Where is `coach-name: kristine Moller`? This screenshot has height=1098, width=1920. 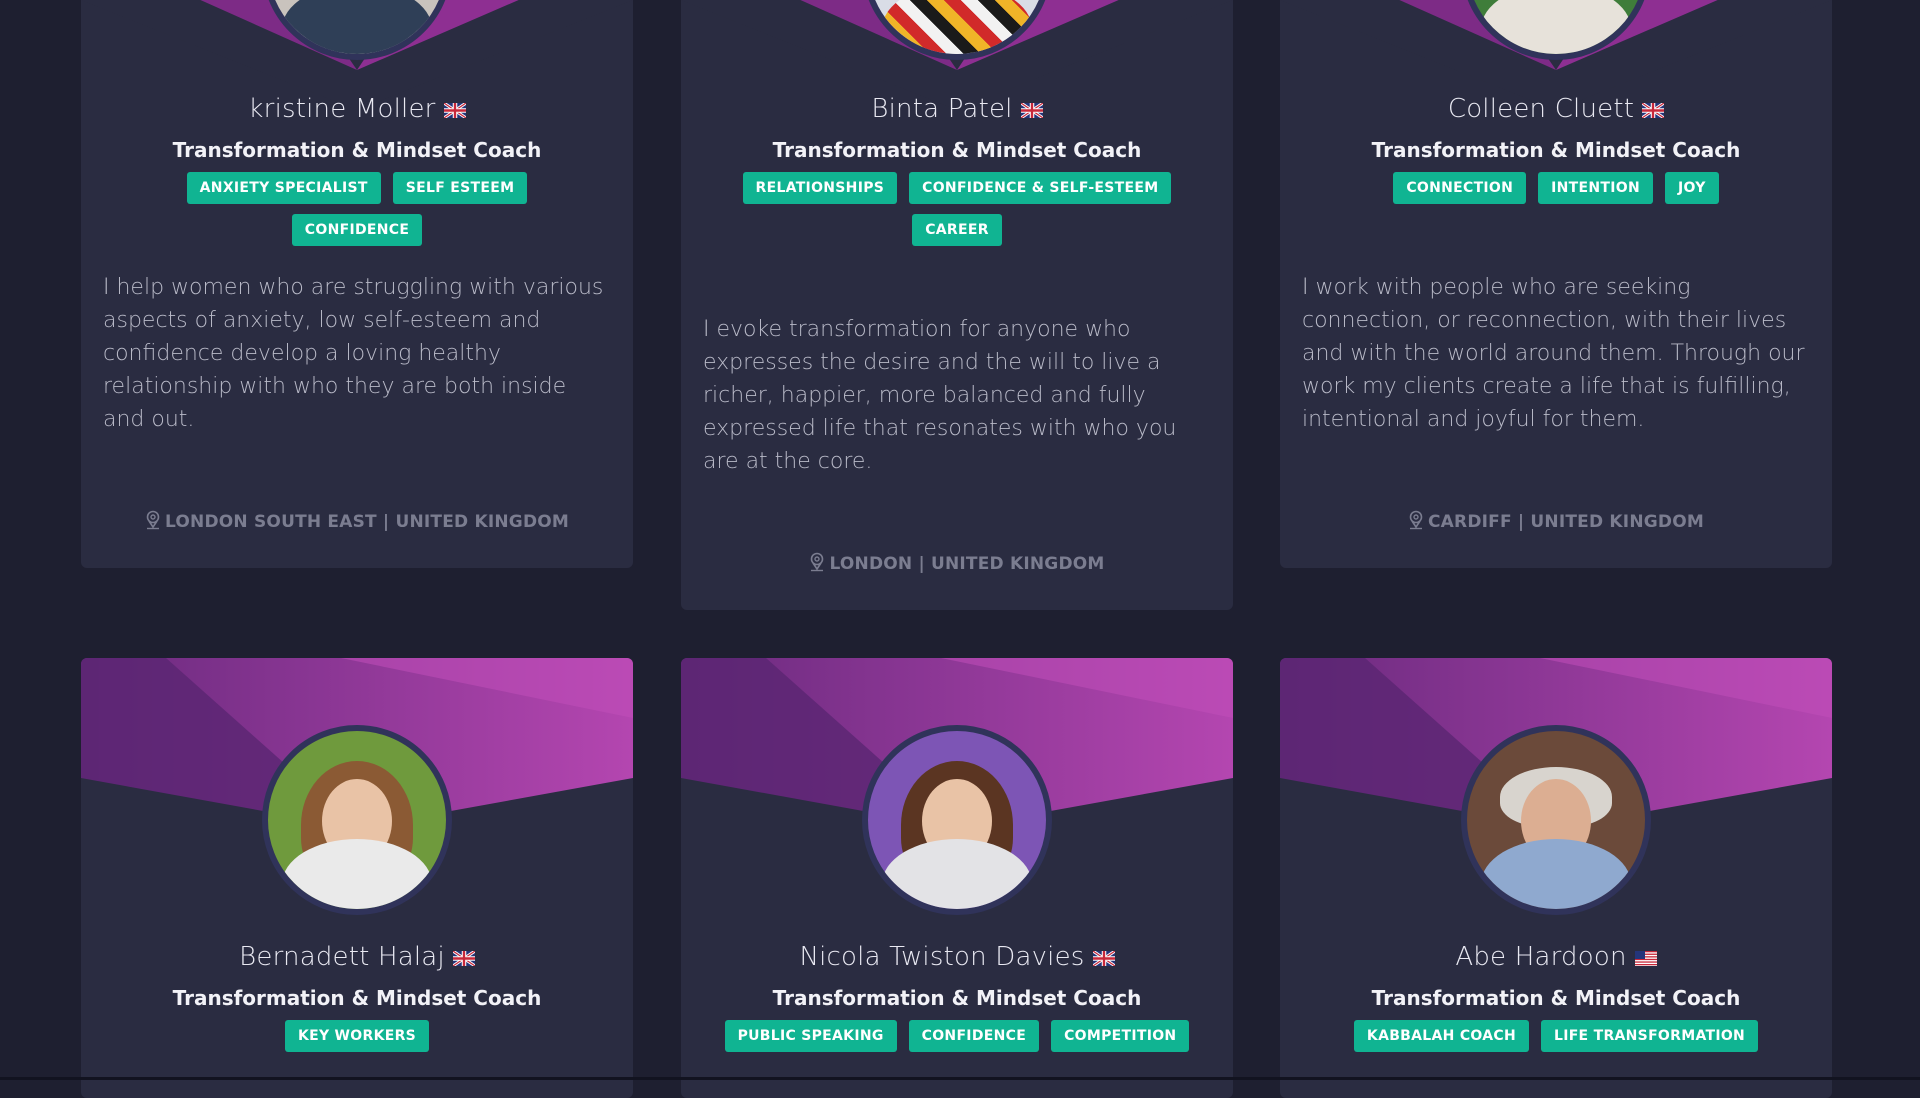
coach-name: kristine Moller is located at coordinates (357, 109).